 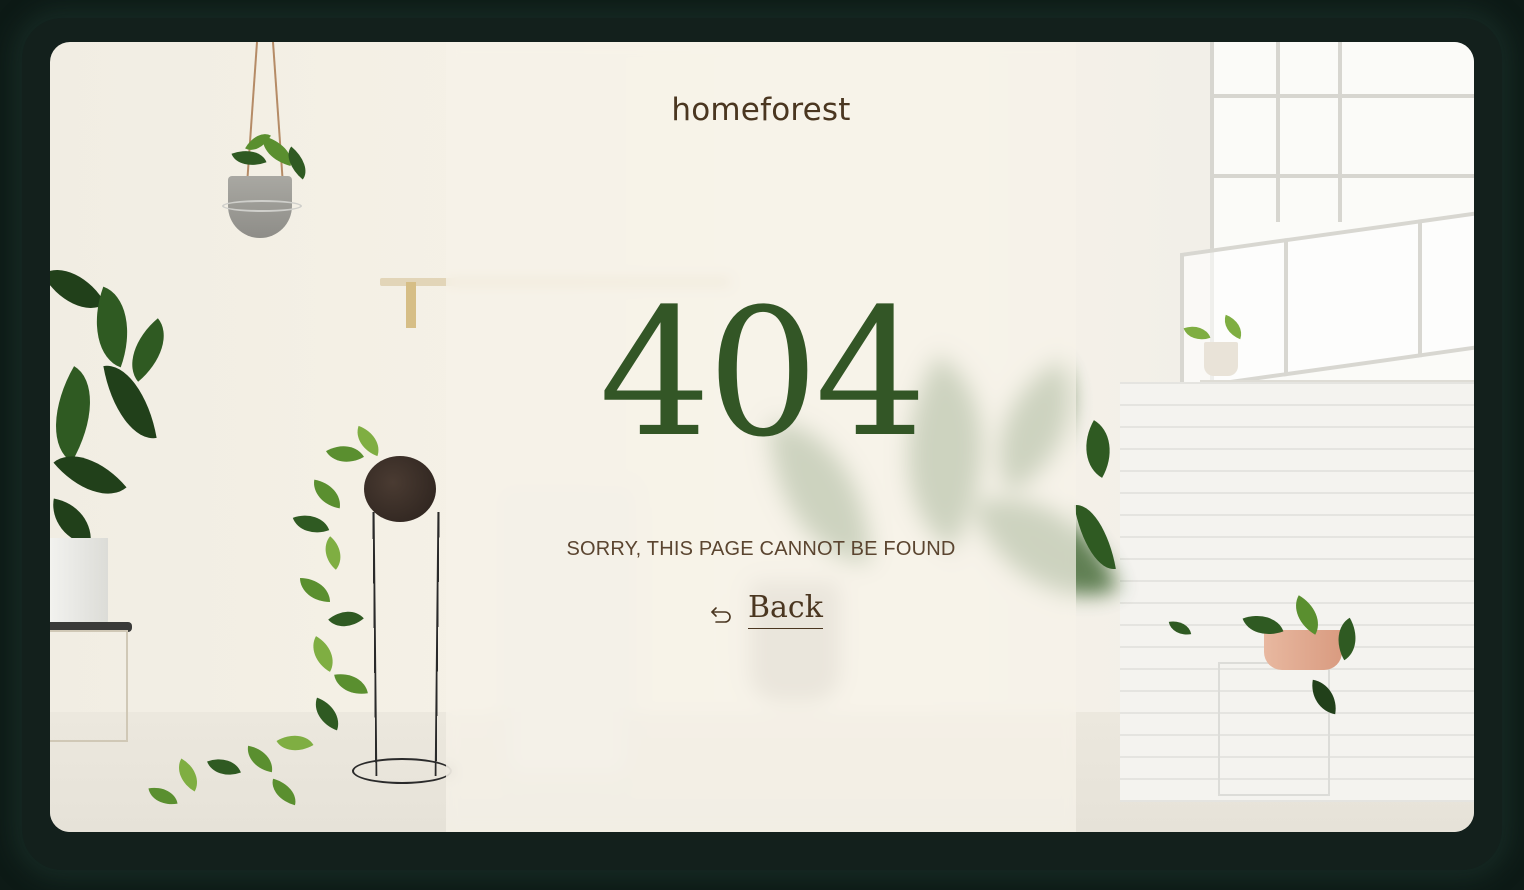 What do you see at coordinates (79, 584) in the screenshot?
I see `left-planter` at bounding box center [79, 584].